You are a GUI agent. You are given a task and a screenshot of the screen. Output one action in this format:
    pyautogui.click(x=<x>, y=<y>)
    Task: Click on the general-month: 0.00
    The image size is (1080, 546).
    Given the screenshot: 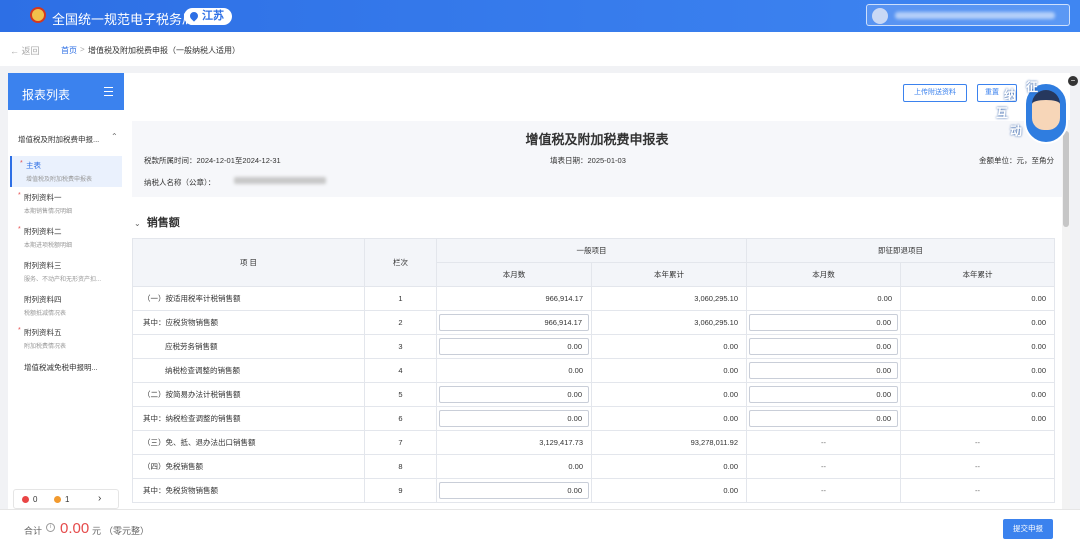 What is the action you would take?
    pyautogui.click(x=514, y=370)
    